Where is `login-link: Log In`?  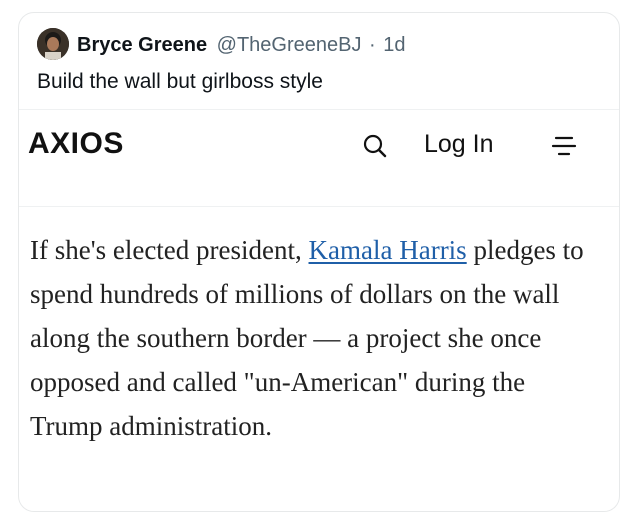 login-link: Log In is located at coordinates (459, 144).